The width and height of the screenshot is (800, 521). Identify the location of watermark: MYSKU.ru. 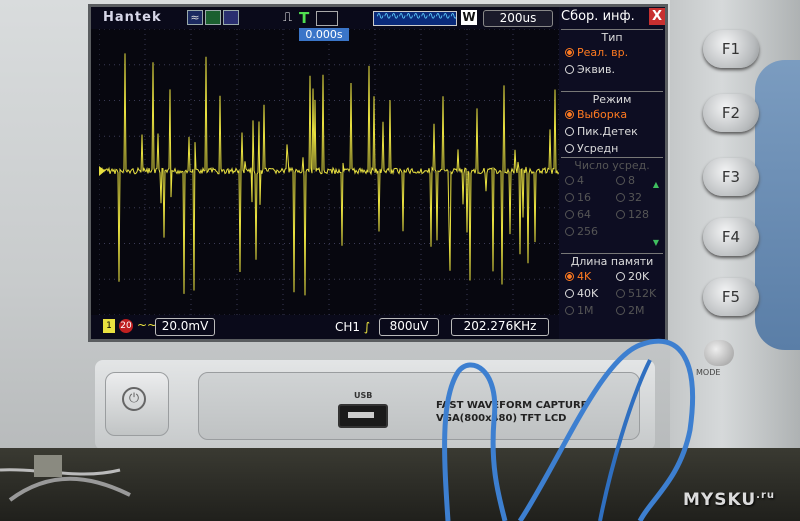
(729, 500).